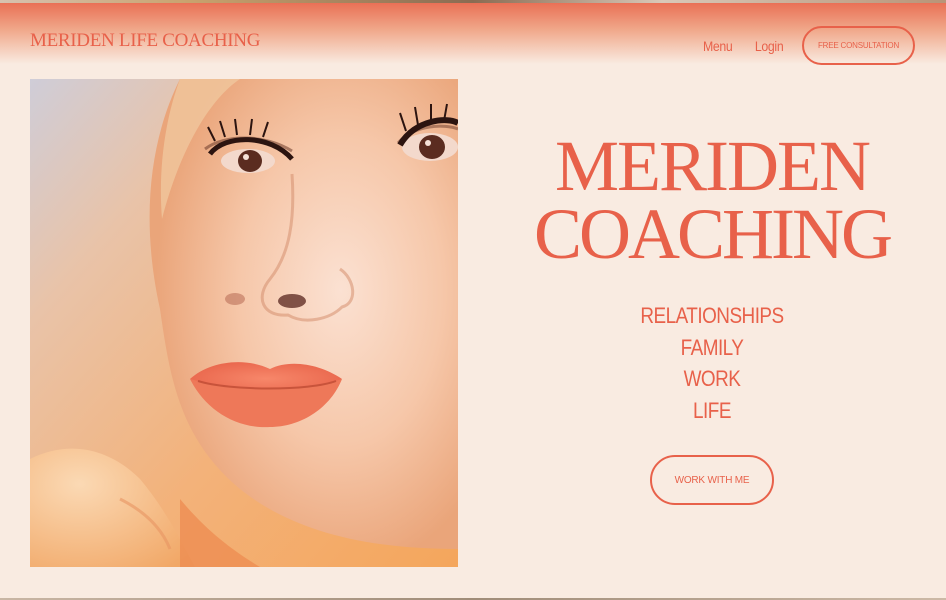 Image resolution: width=946 pixels, height=600 pixels. I want to click on work-with-me-button: WORK WITH ME, so click(712, 480).